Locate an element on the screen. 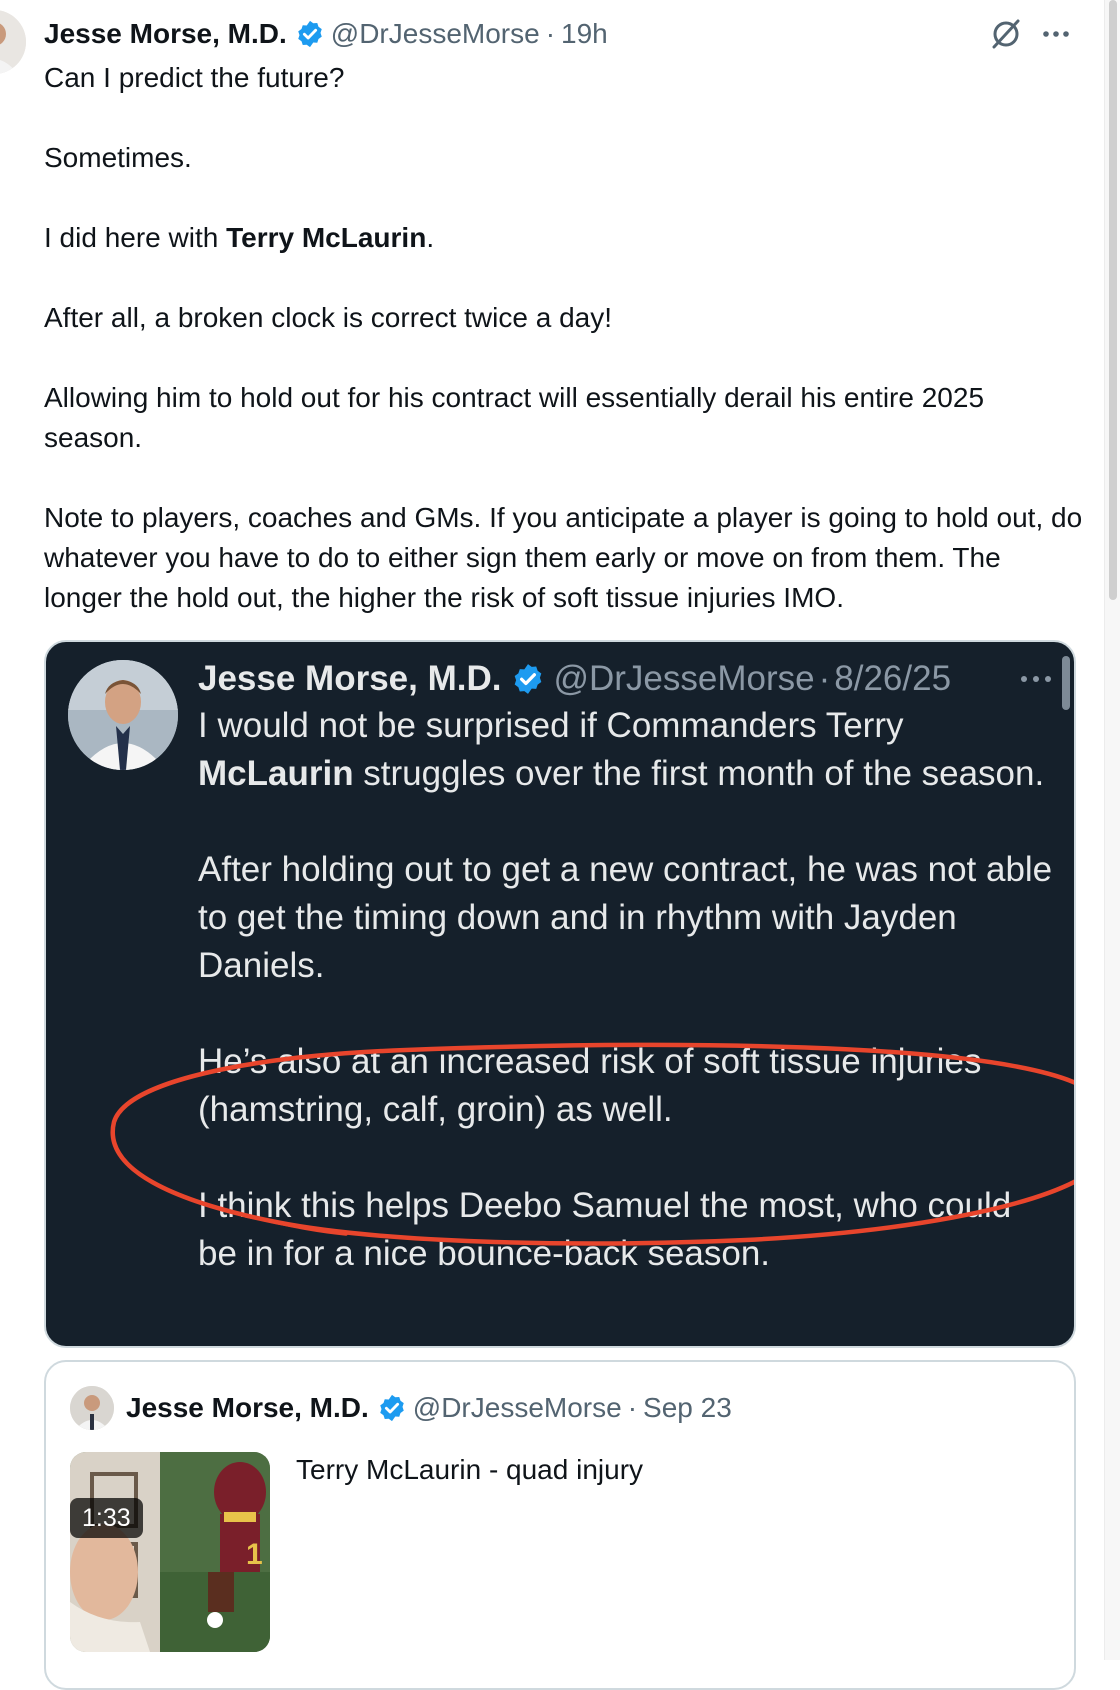 This screenshot has width=1120, height=1690. text-run: I did here with is located at coordinates (135, 237).